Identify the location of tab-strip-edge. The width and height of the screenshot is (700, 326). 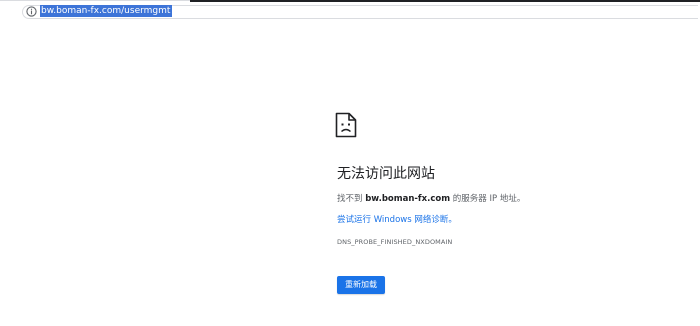
(445, 1).